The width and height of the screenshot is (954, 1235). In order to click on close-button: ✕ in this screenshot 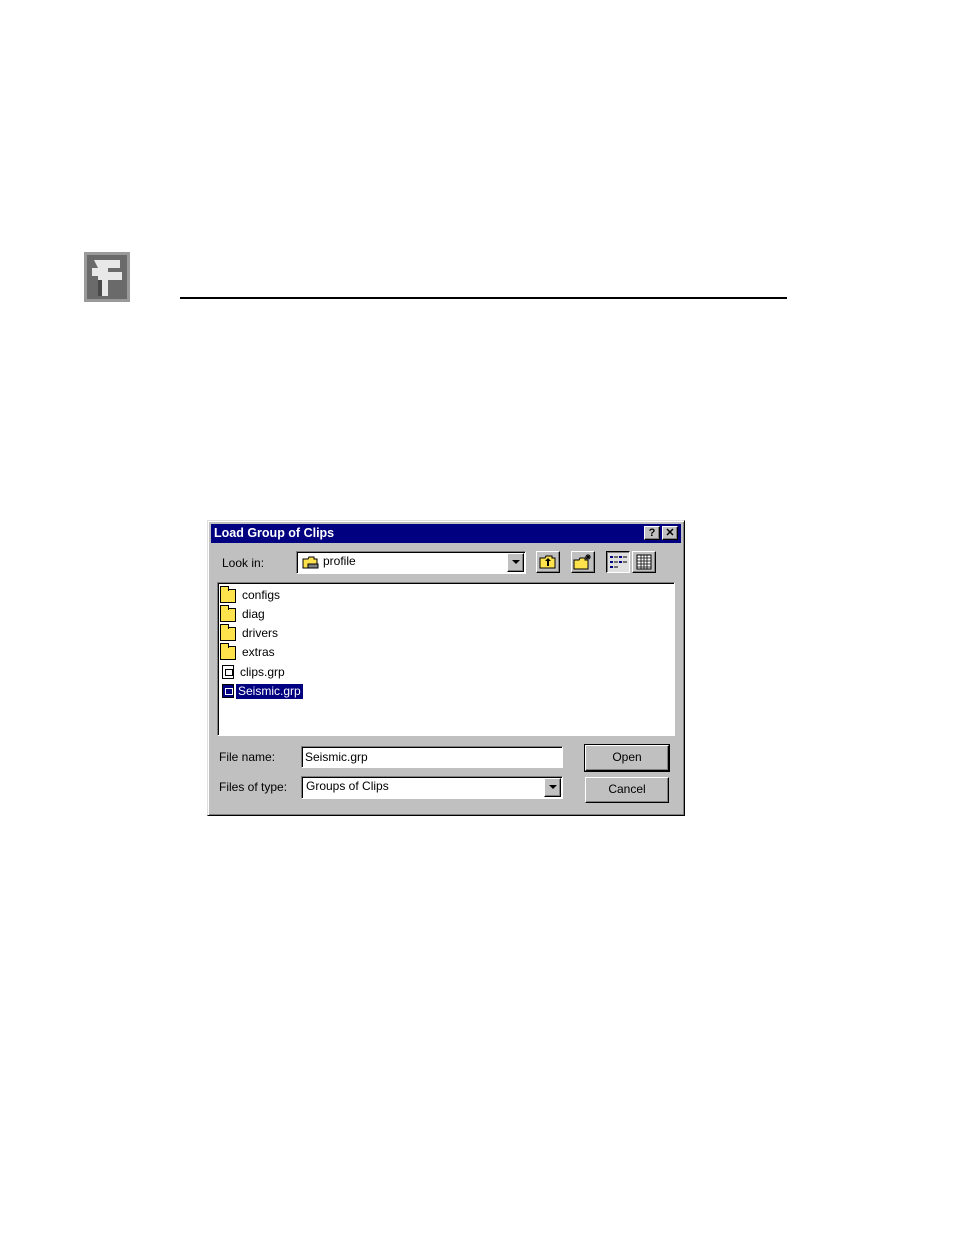, I will do `click(670, 533)`.